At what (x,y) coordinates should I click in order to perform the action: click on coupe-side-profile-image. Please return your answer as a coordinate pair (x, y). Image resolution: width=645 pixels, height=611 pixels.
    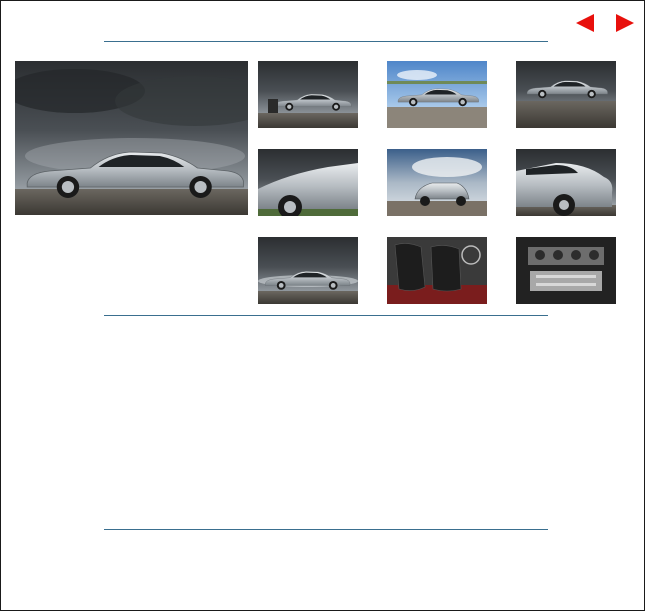
    Looking at the image, I should click on (131, 138).